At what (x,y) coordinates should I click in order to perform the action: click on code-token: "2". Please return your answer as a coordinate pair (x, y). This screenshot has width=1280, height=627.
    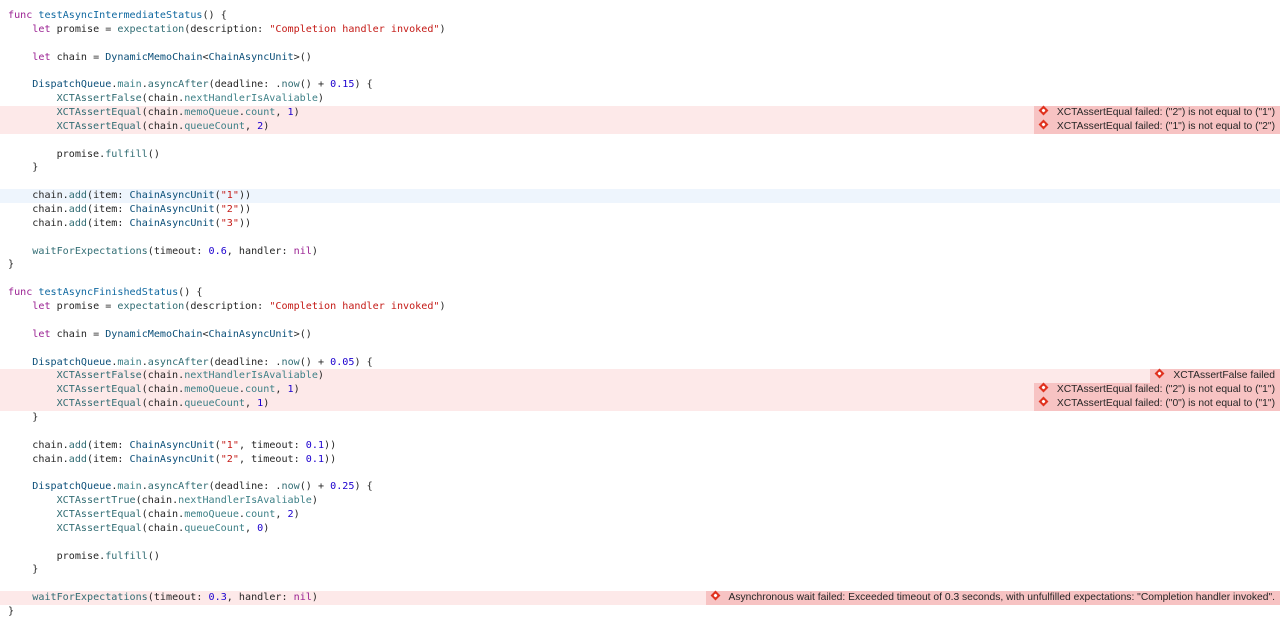
    Looking at the image, I should click on (229, 459).